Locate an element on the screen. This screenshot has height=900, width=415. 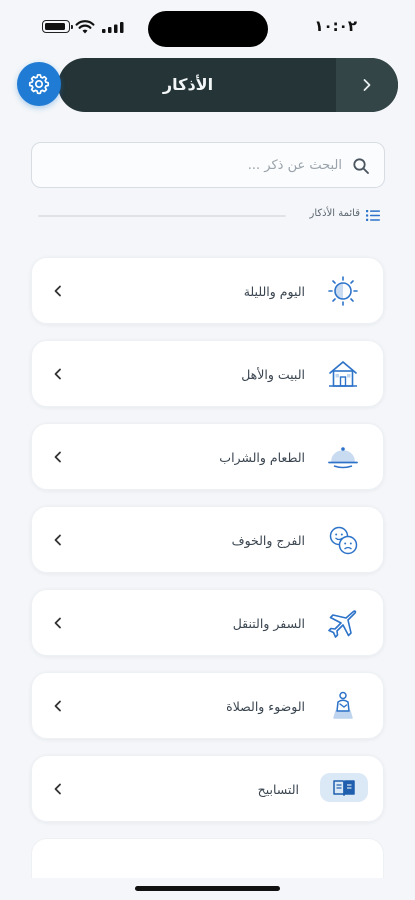
page-title: الأذكار is located at coordinates (188, 84).